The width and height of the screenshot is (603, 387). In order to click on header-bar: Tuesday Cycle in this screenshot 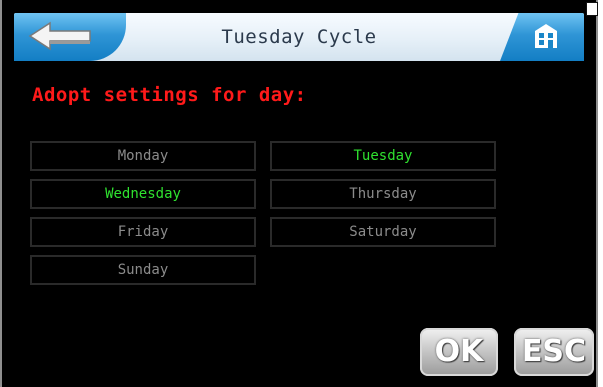, I will do `click(299, 37)`.